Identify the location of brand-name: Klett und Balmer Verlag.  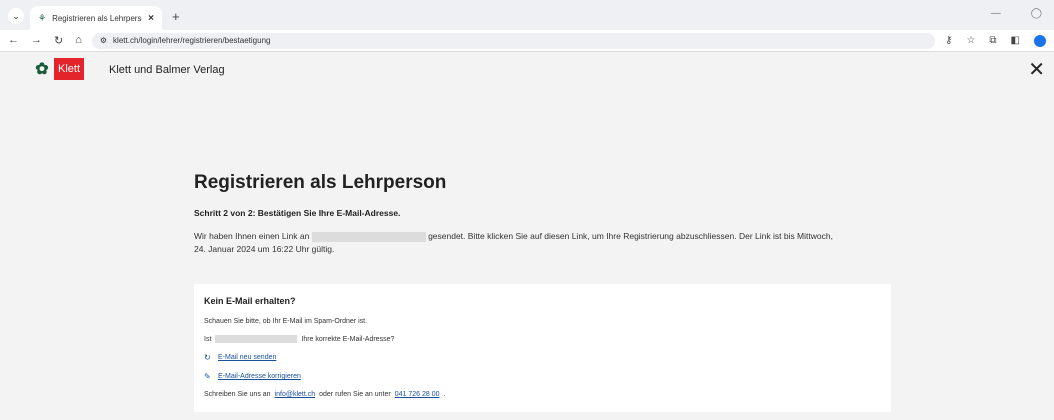
(167, 70).